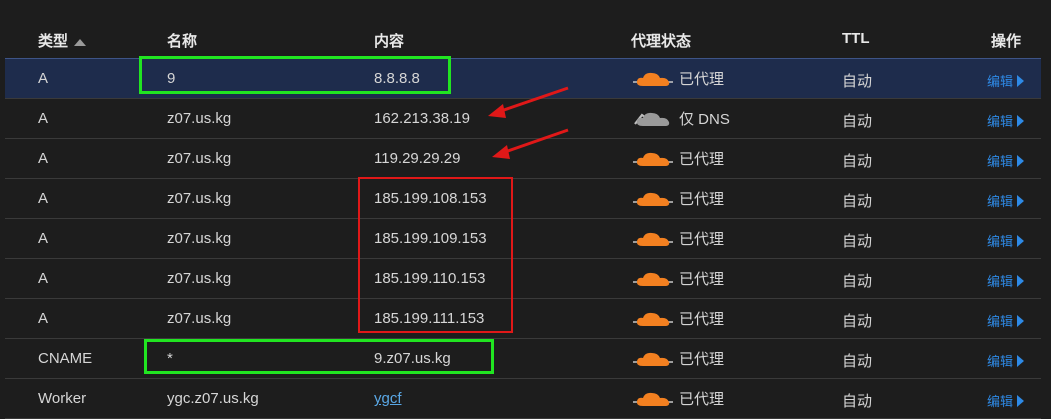 The width and height of the screenshot is (1051, 419). What do you see at coordinates (528, 122) in the screenshot?
I see `annotation-arrows` at bounding box center [528, 122].